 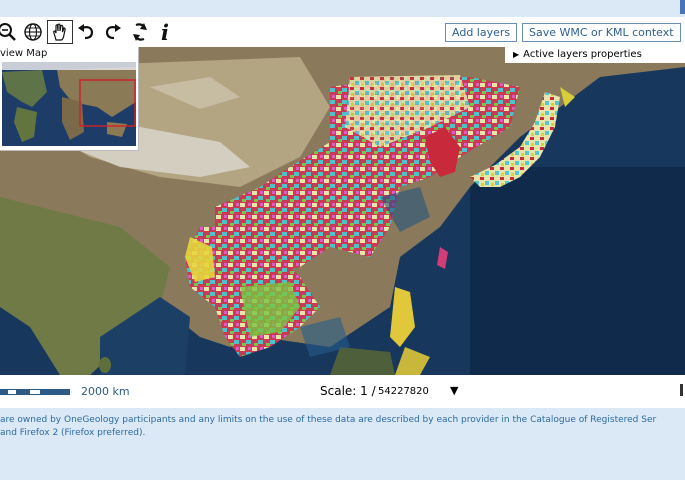 I want to click on window-corner, so click(x=682, y=7).